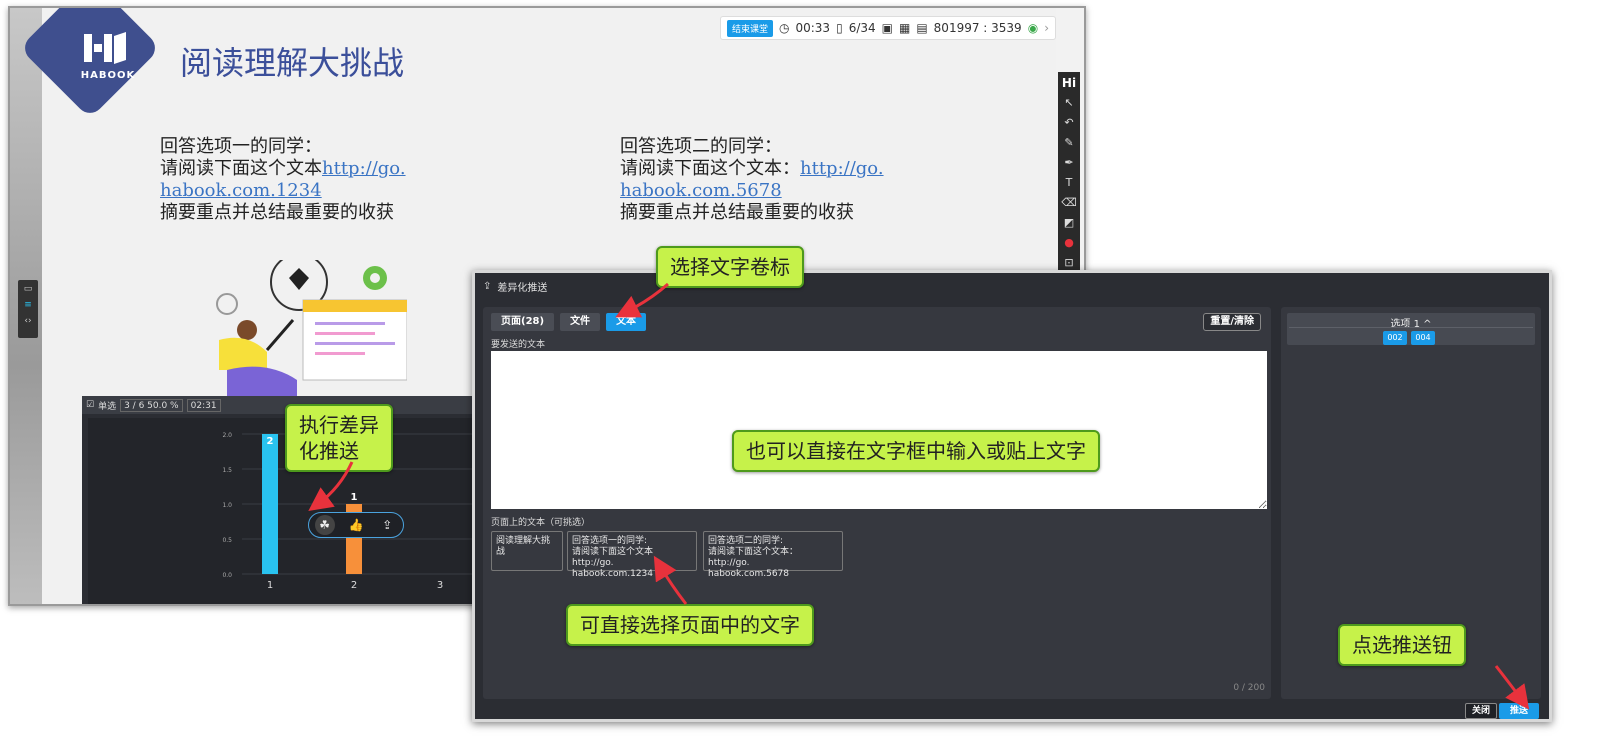  Describe the element at coordinates (1069, 223) in the screenshot. I see `fill-icon: ◩` at that location.